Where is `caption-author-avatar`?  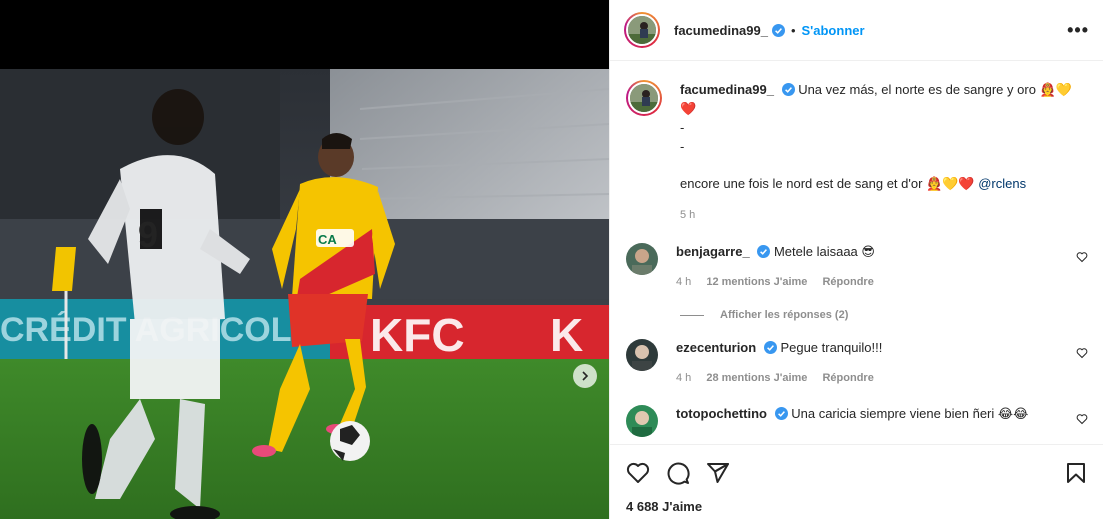 caption-author-avatar is located at coordinates (644, 98).